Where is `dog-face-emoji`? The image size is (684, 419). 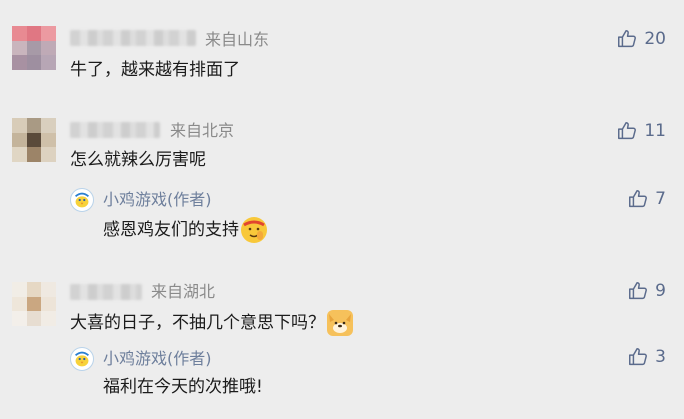
dog-face-emoji is located at coordinates (340, 323).